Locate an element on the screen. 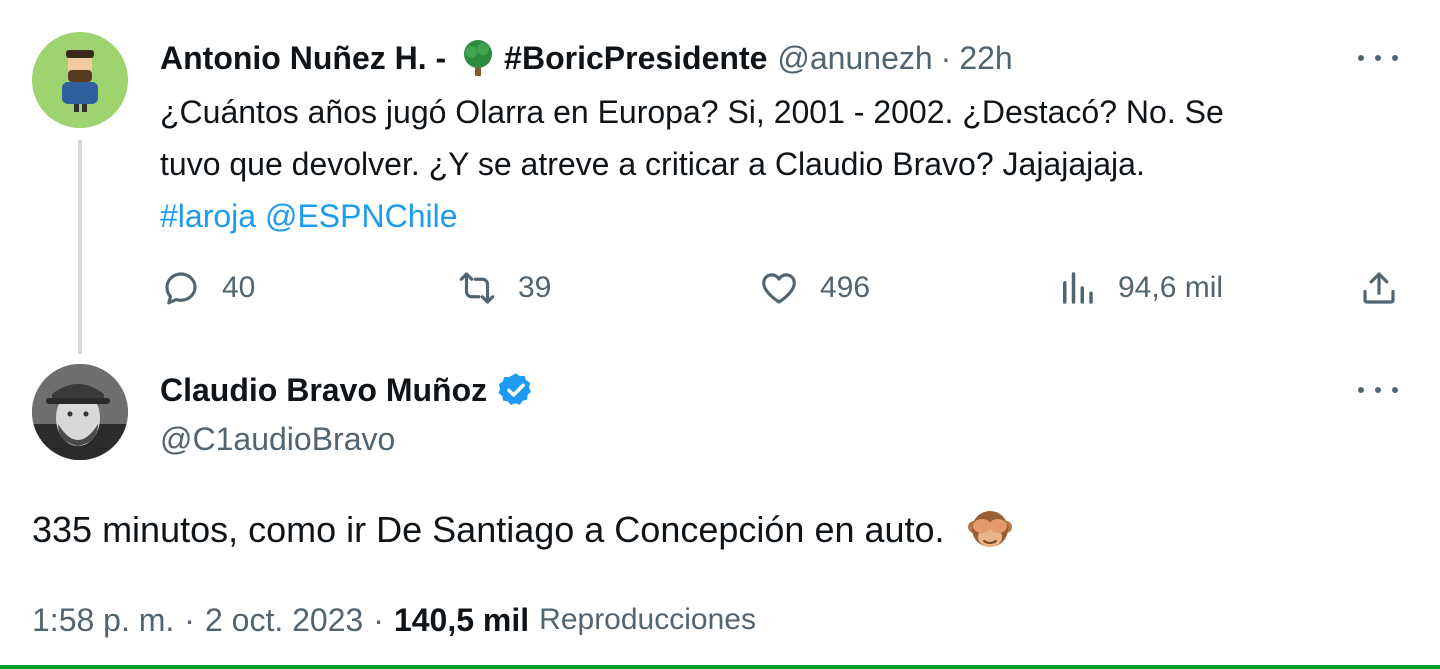  reply-button: 40 is located at coordinates (207, 288).